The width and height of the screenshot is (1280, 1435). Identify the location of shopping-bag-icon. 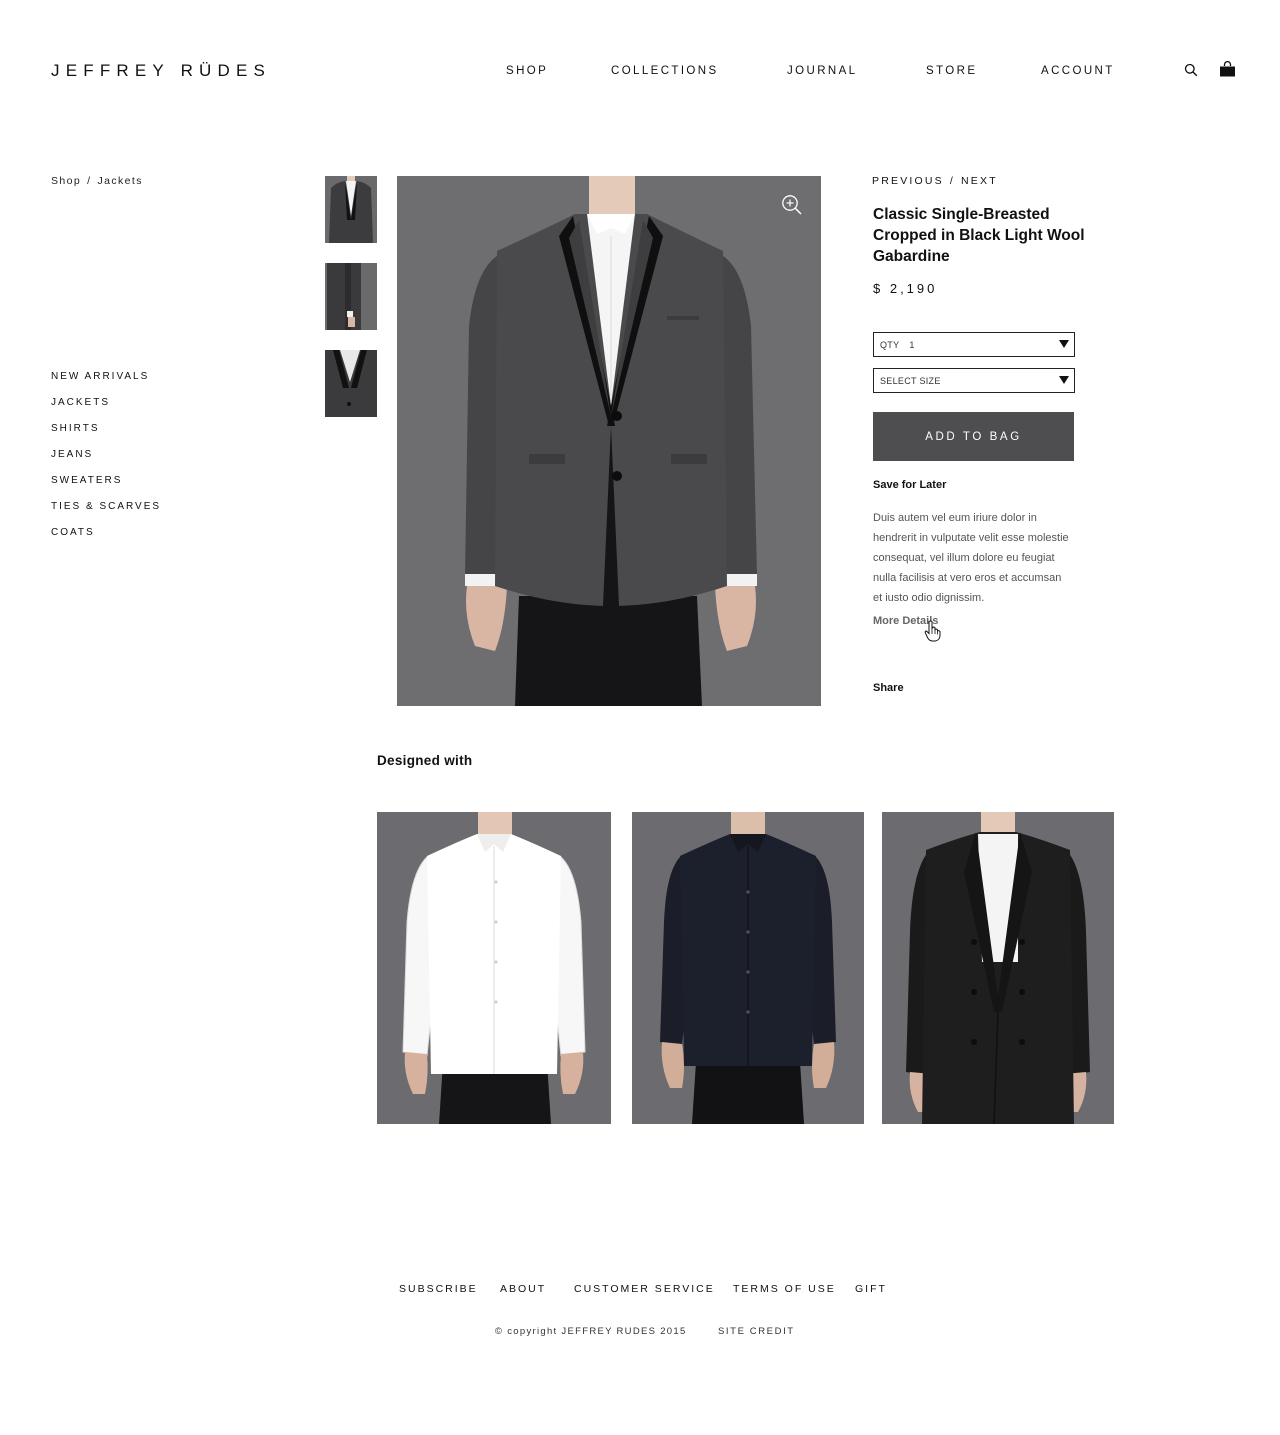
(1227, 69).